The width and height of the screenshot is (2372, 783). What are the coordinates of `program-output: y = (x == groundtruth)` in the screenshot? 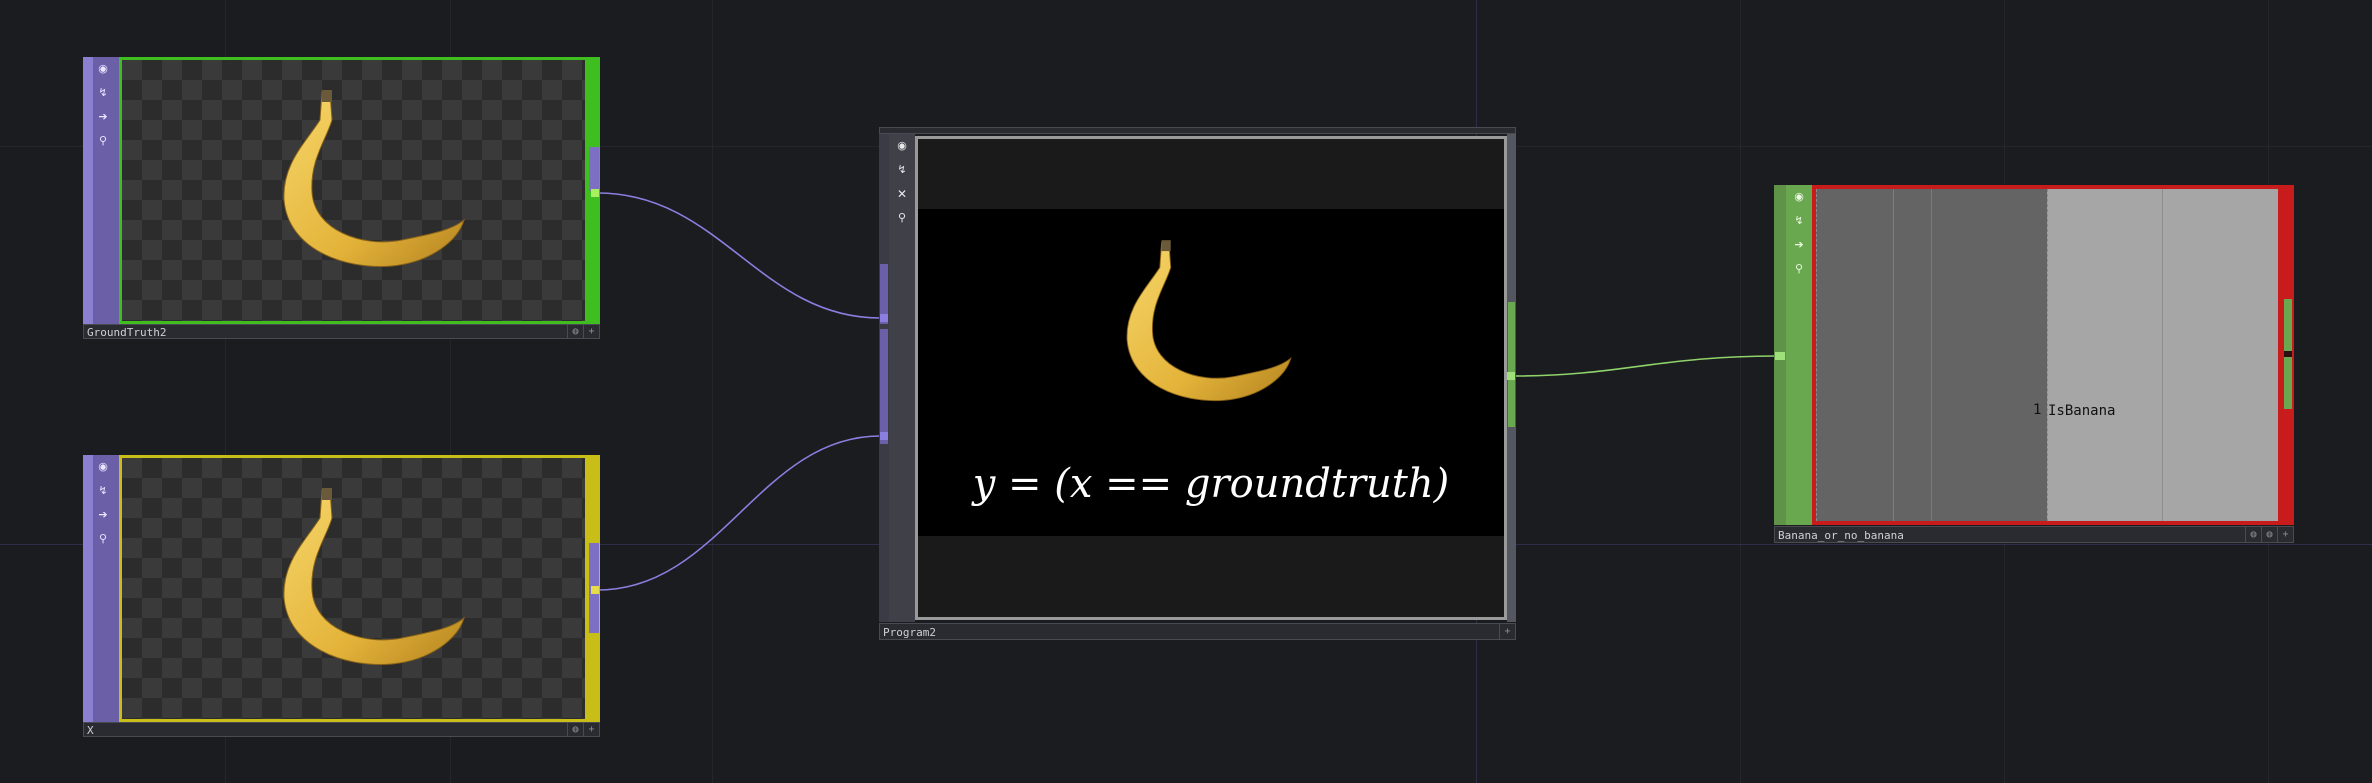 It's located at (1211, 372).